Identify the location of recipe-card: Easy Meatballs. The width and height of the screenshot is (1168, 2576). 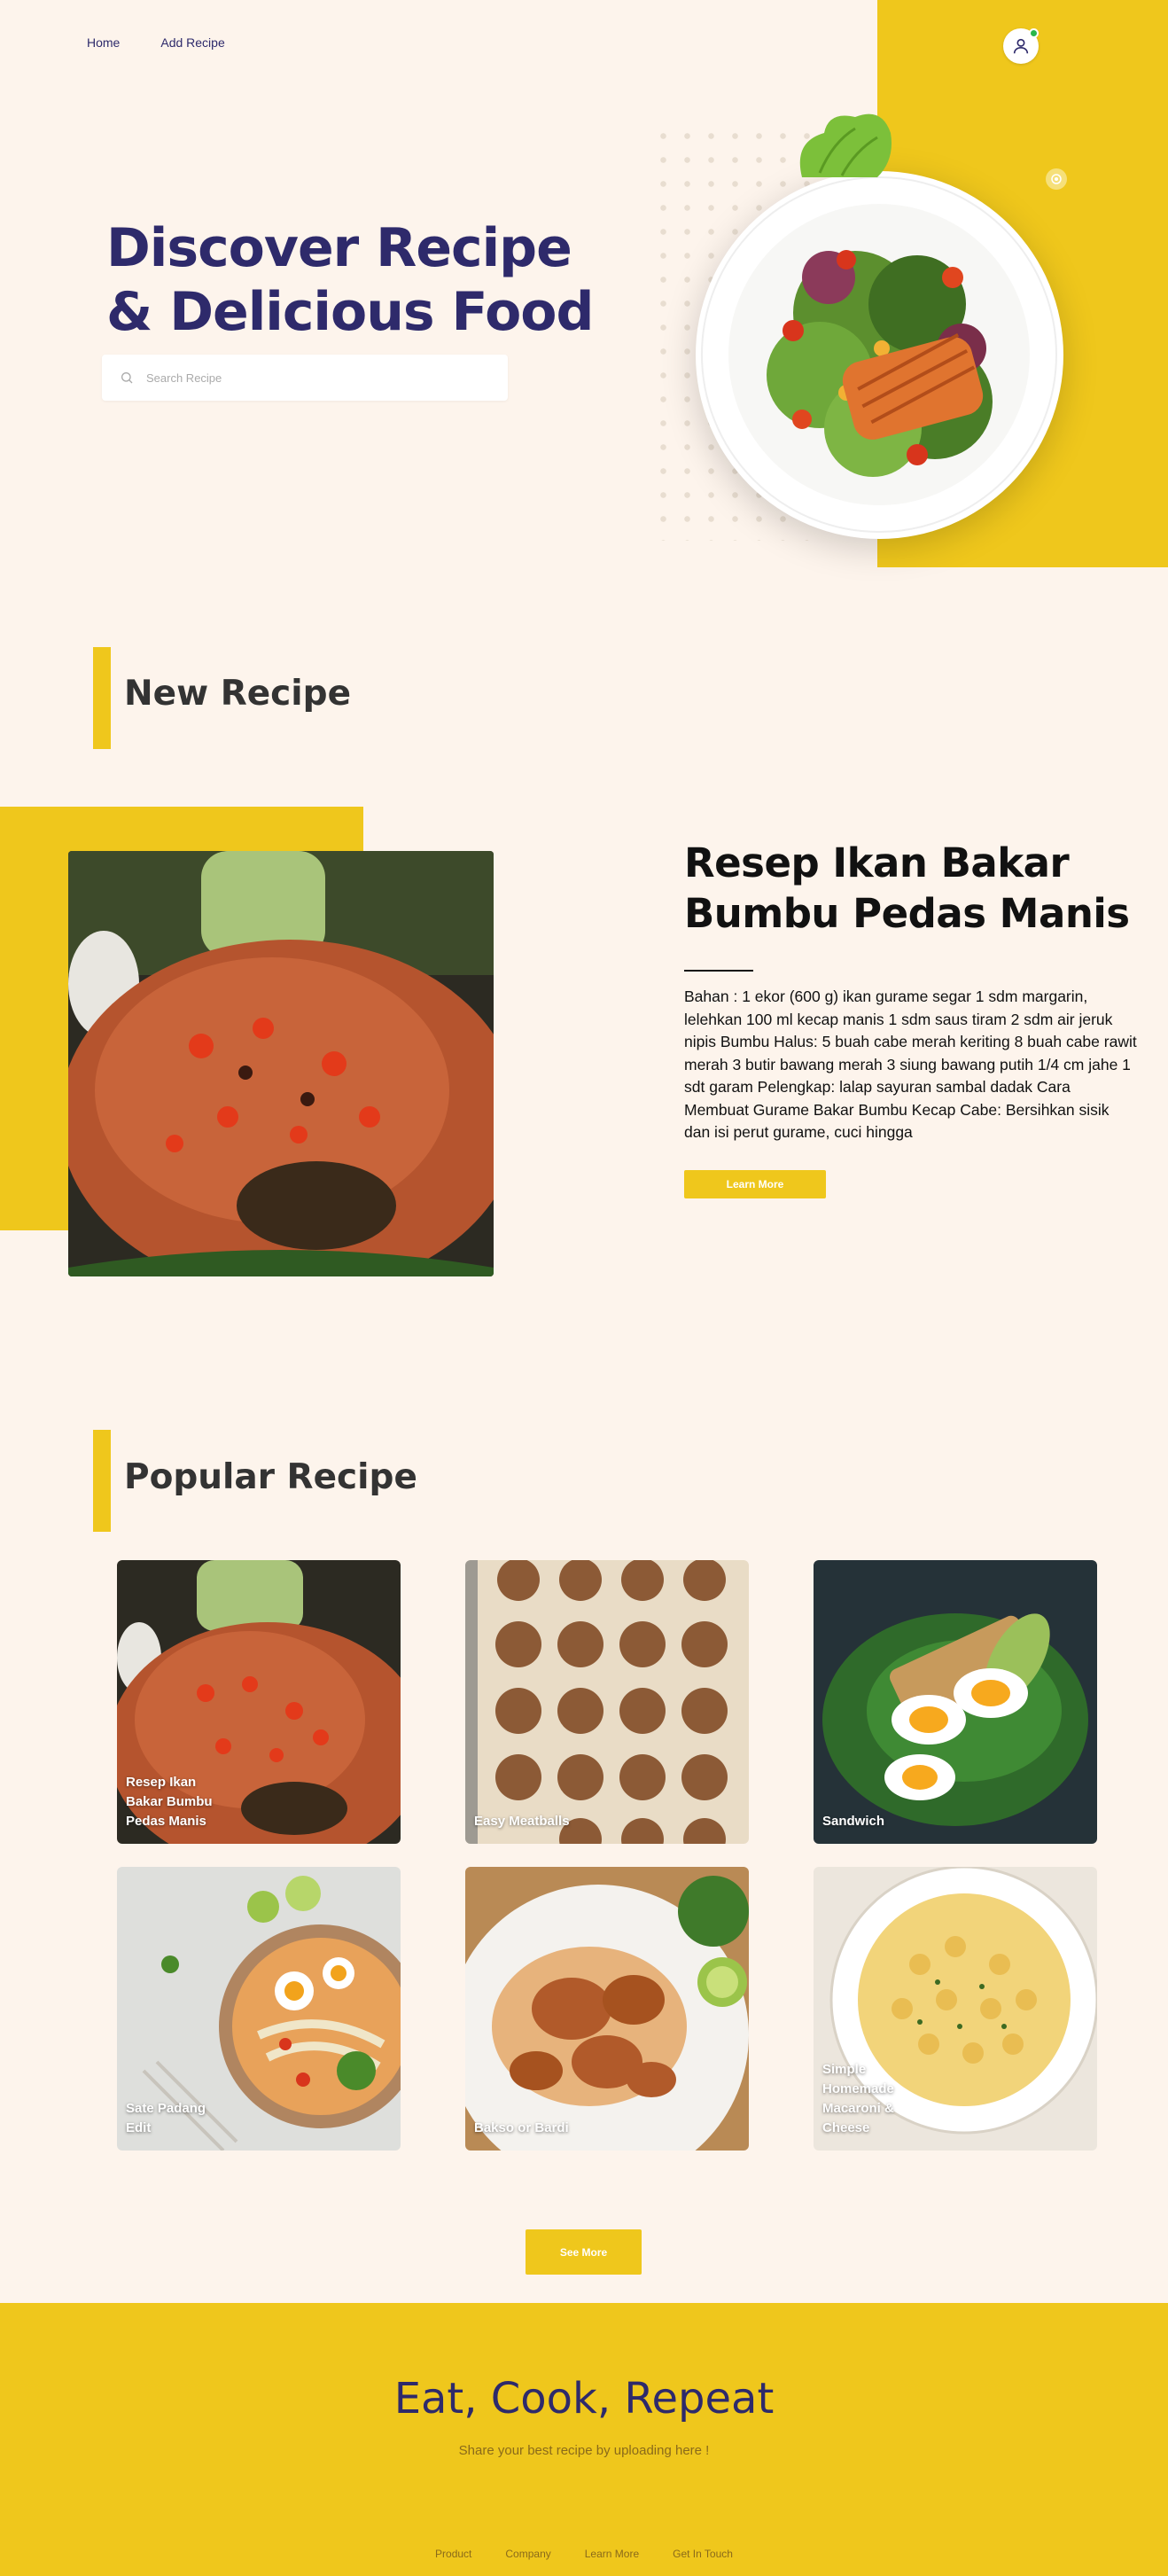
(607, 1702).